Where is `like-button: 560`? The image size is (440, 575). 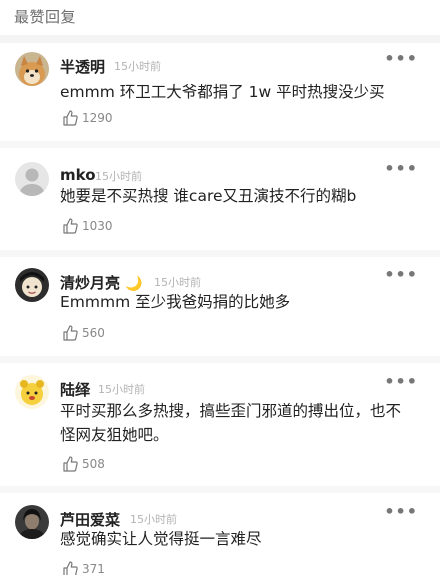
like-button: 560 is located at coordinates (83, 333).